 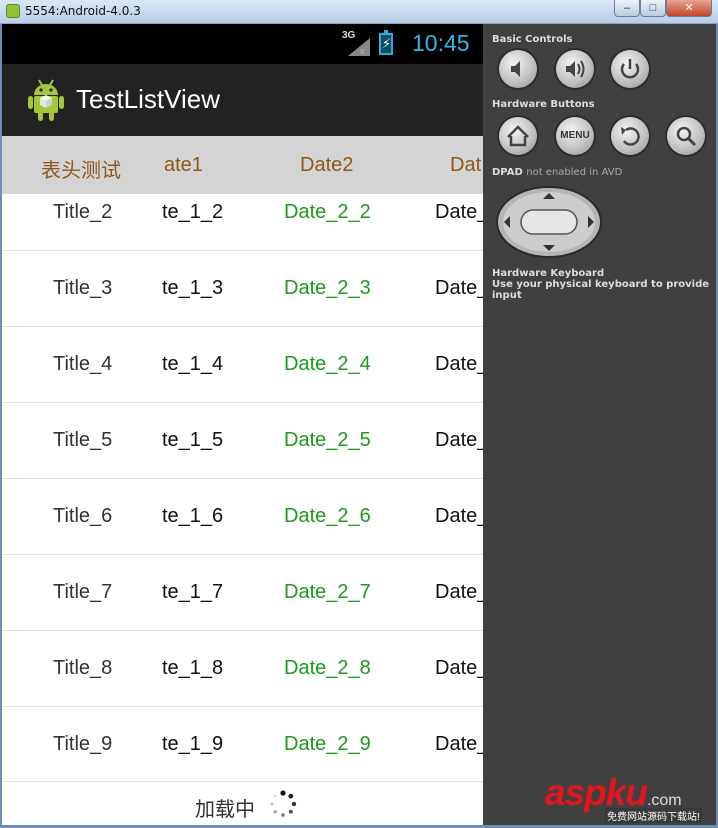 I want to click on row-title: Title_3, so click(x=83, y=288).